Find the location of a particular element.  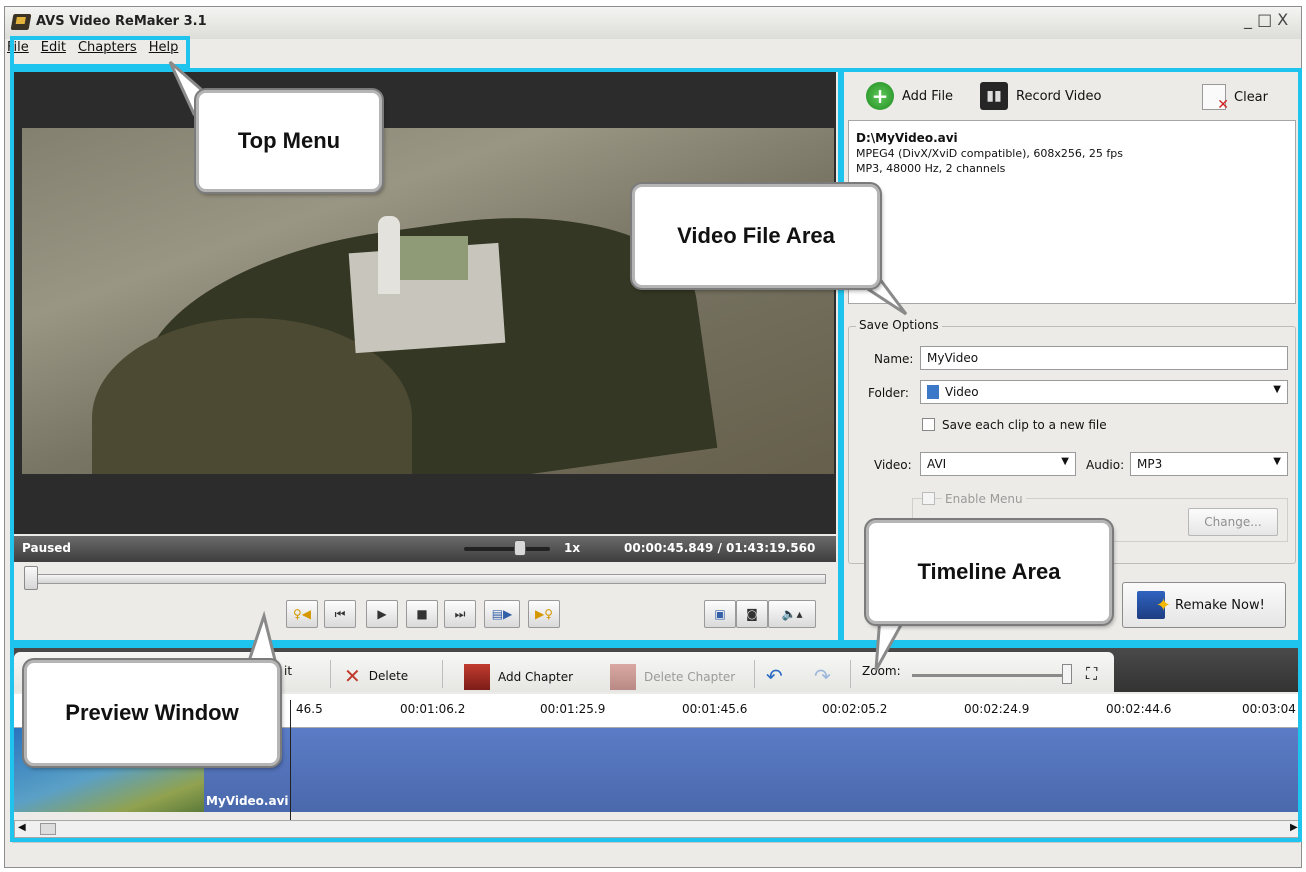

window-controls: _ □ X is located at coordinates (1266, 19).